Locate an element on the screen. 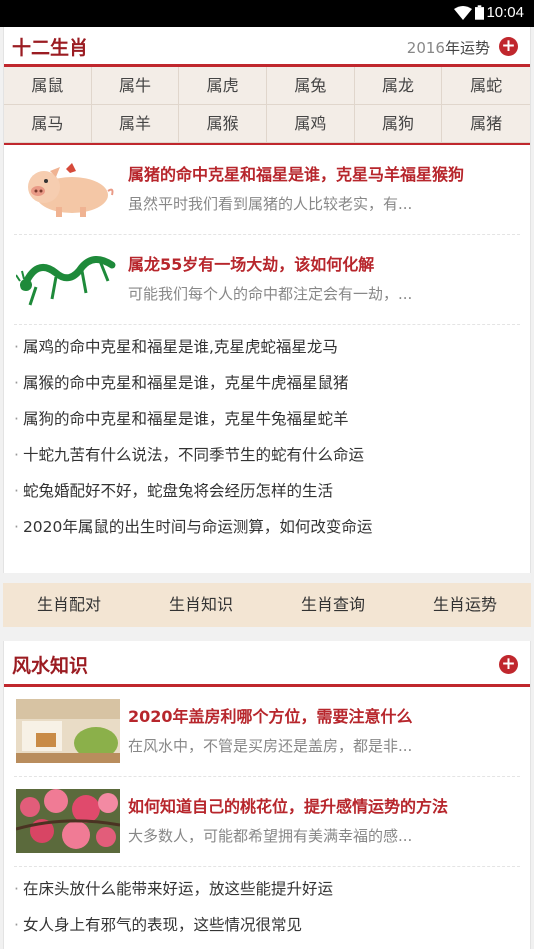  zodiac-item-rooster: 属鸡 is located at coordinates (310, 124).